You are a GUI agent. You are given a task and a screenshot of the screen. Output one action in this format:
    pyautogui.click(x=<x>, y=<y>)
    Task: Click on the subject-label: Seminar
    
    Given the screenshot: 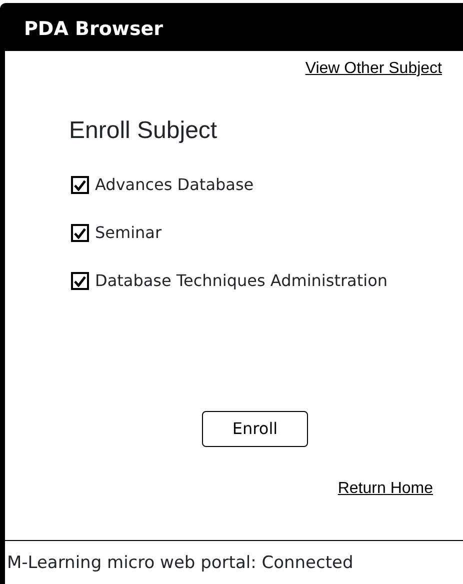 What is the action you would take?
    pyautogui.click(x=128, y=233)
    